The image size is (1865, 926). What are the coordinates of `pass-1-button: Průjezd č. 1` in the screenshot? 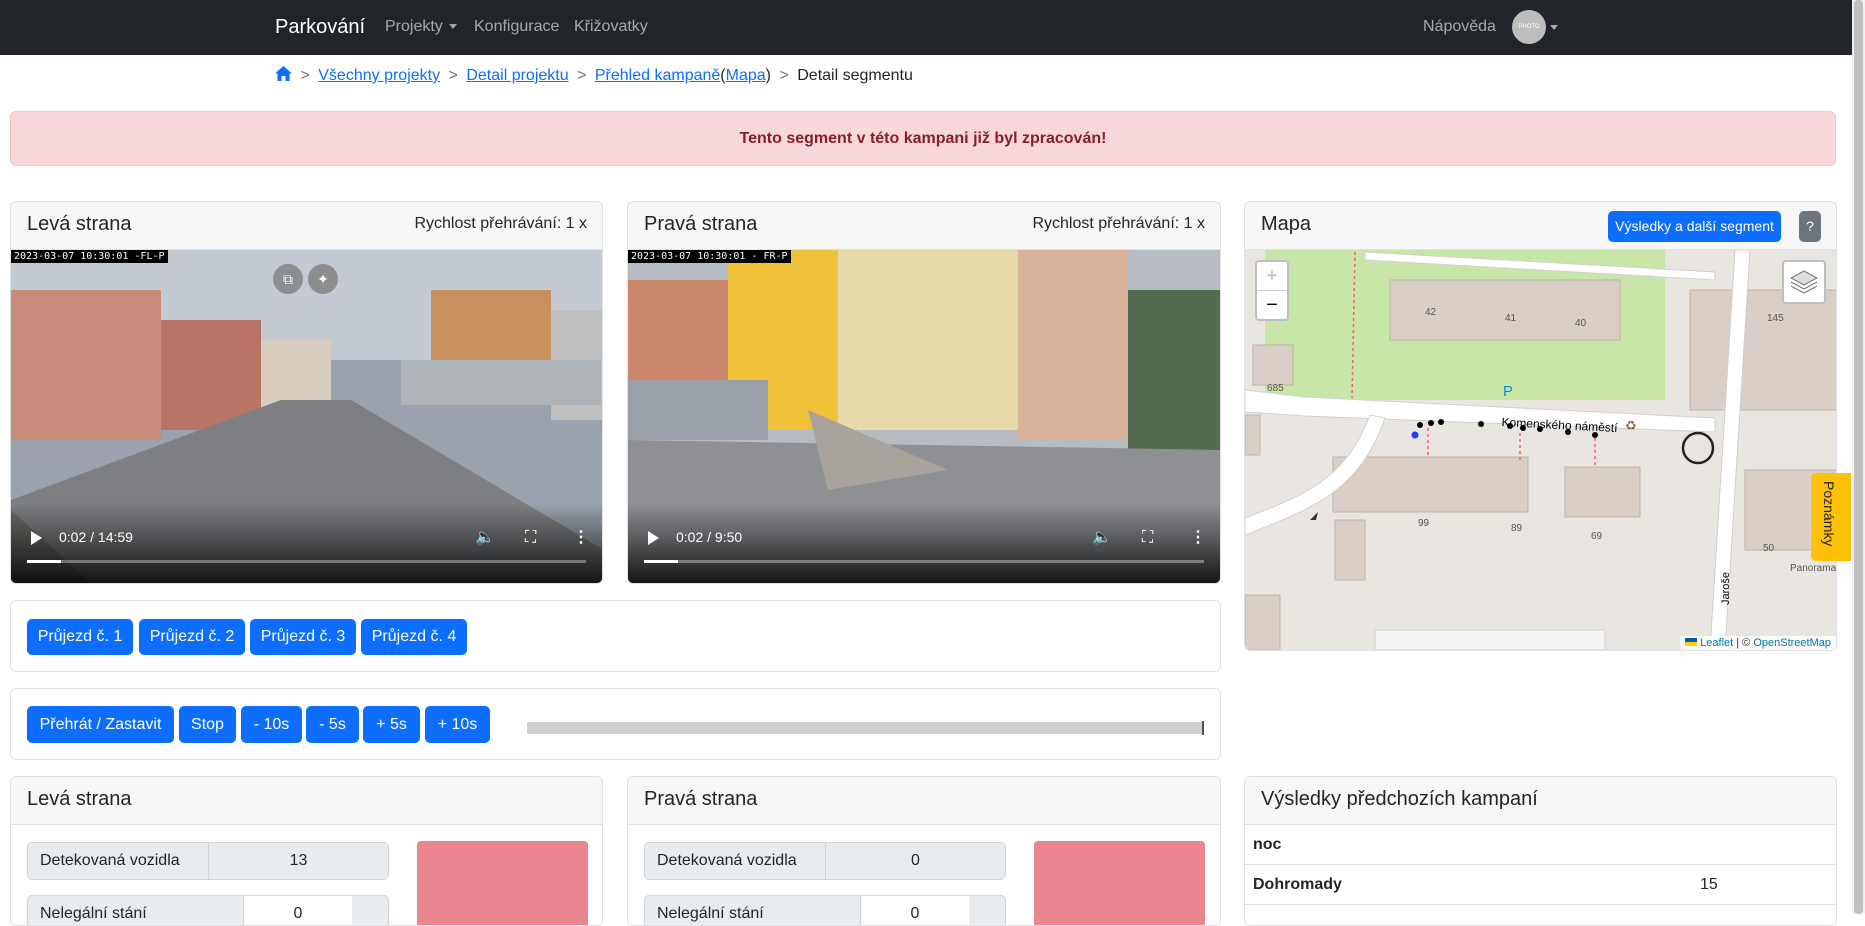 It's located at (80, 637).